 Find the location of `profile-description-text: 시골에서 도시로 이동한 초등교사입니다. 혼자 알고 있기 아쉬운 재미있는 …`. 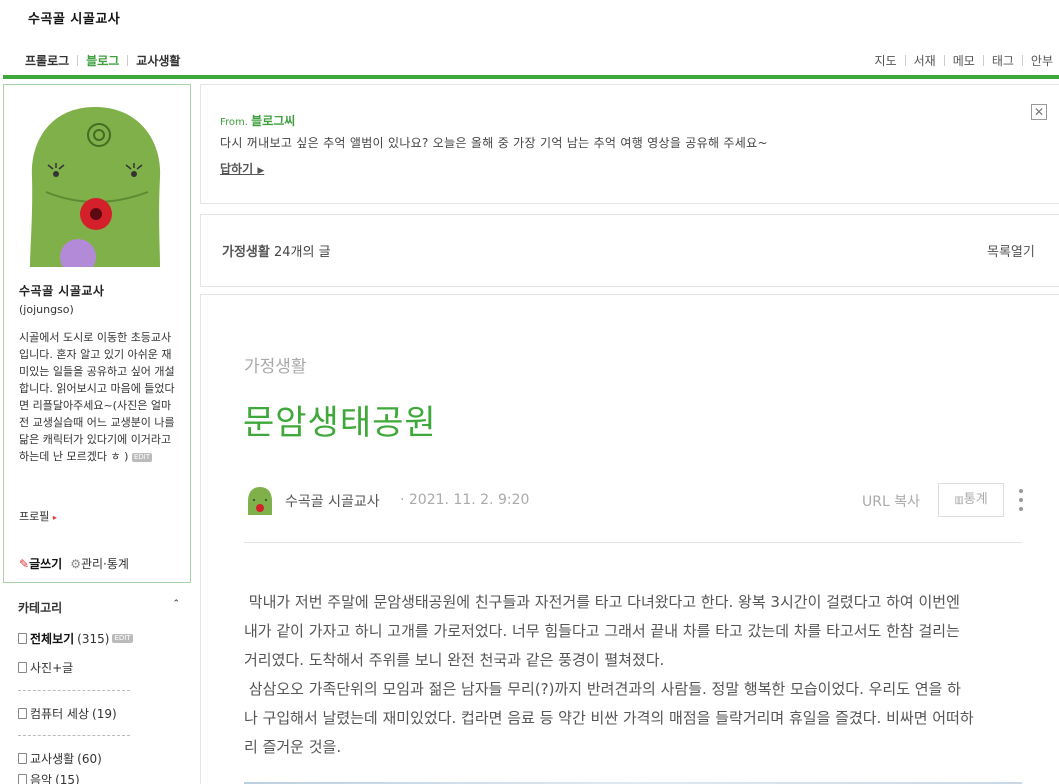

profile-description-text: 시골에서 도시로 이동한 초등교사입니다. 혼자 알고 있기 아쉬운 재미있는 … is located at coordinates (97, 397).